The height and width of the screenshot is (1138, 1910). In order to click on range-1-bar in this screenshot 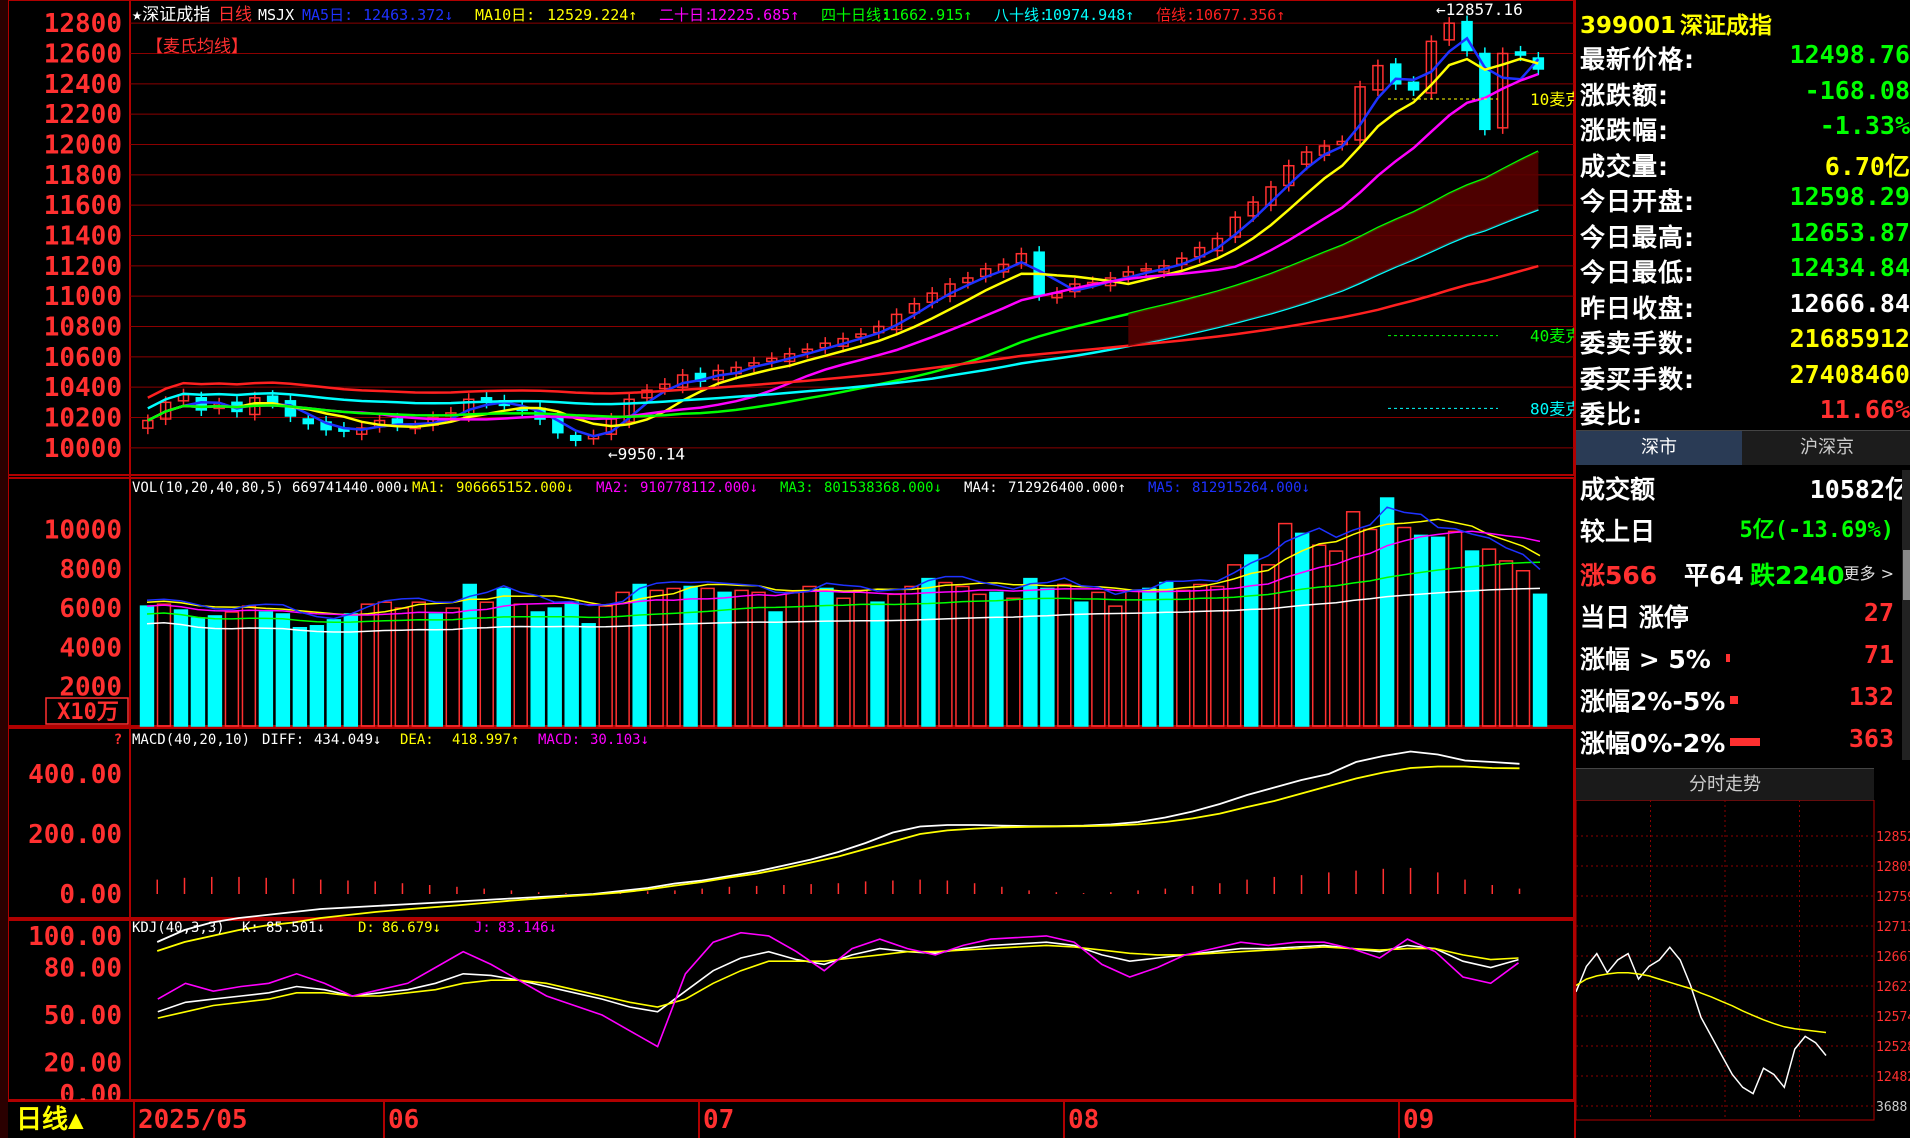, I will do `click(1728, 658)`.